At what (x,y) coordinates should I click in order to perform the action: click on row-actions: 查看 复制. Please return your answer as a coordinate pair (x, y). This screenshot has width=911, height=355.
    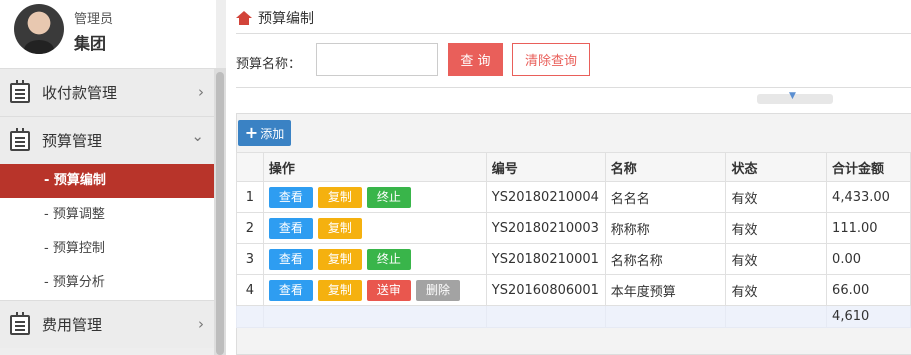
    Looking at the image, I should click on (374, 228).